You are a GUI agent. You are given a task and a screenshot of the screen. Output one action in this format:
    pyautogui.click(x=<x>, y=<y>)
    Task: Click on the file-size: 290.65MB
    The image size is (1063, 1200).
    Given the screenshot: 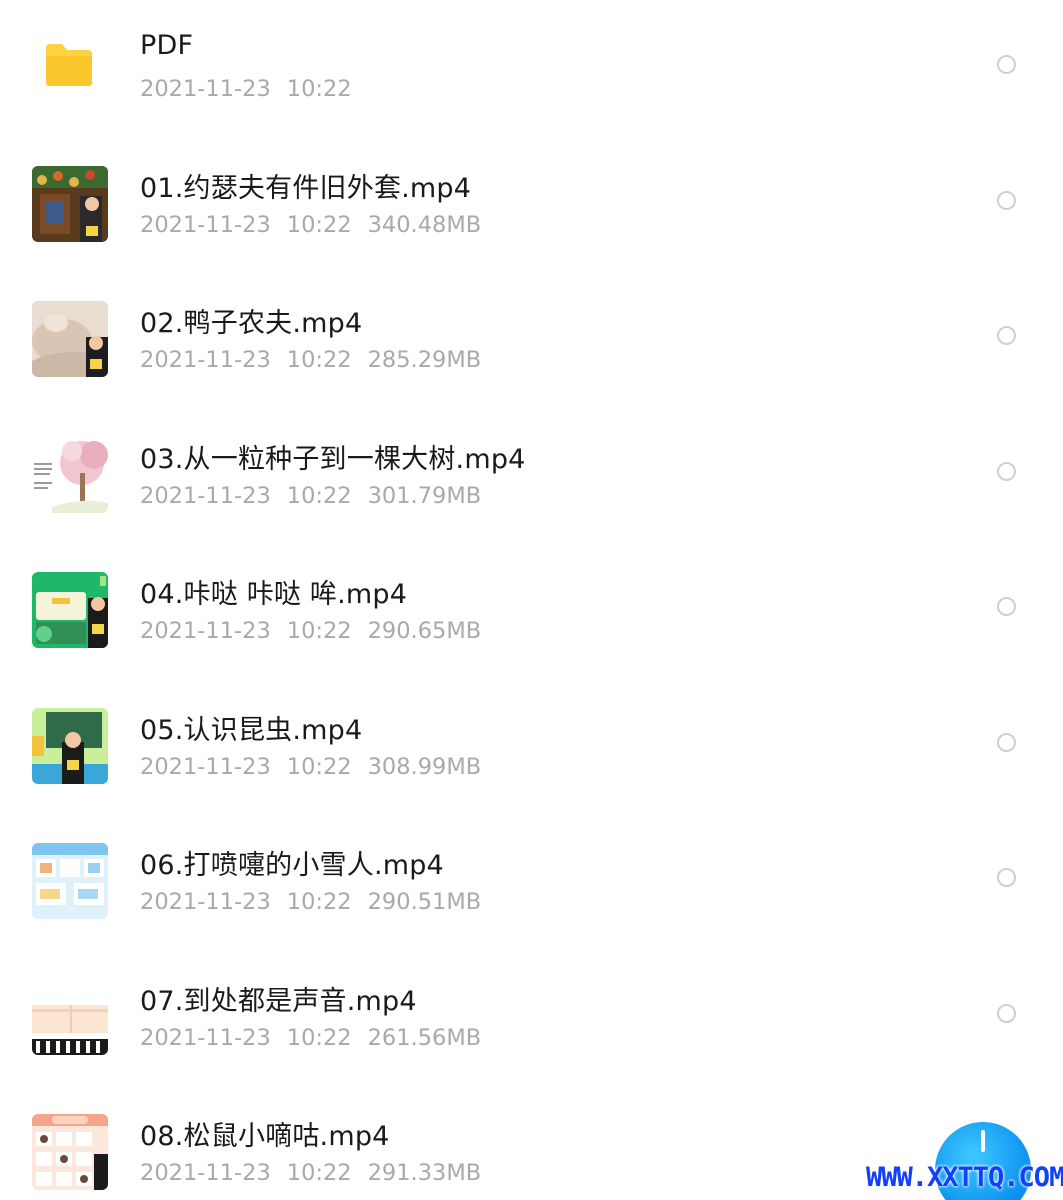 What is the action you would take?
    pyautogui.click(x=424, y=631)
    